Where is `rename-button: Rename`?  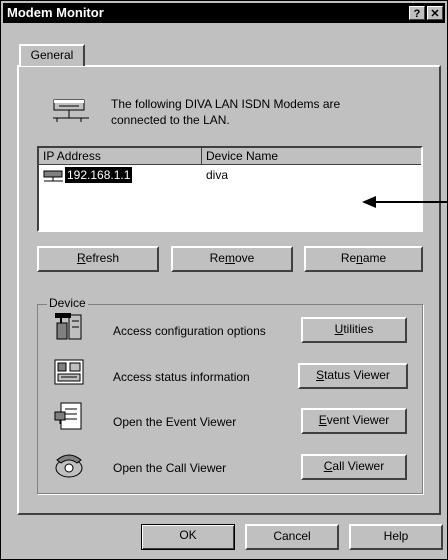 rename-button: Rename is located at coordinates (363, 259).